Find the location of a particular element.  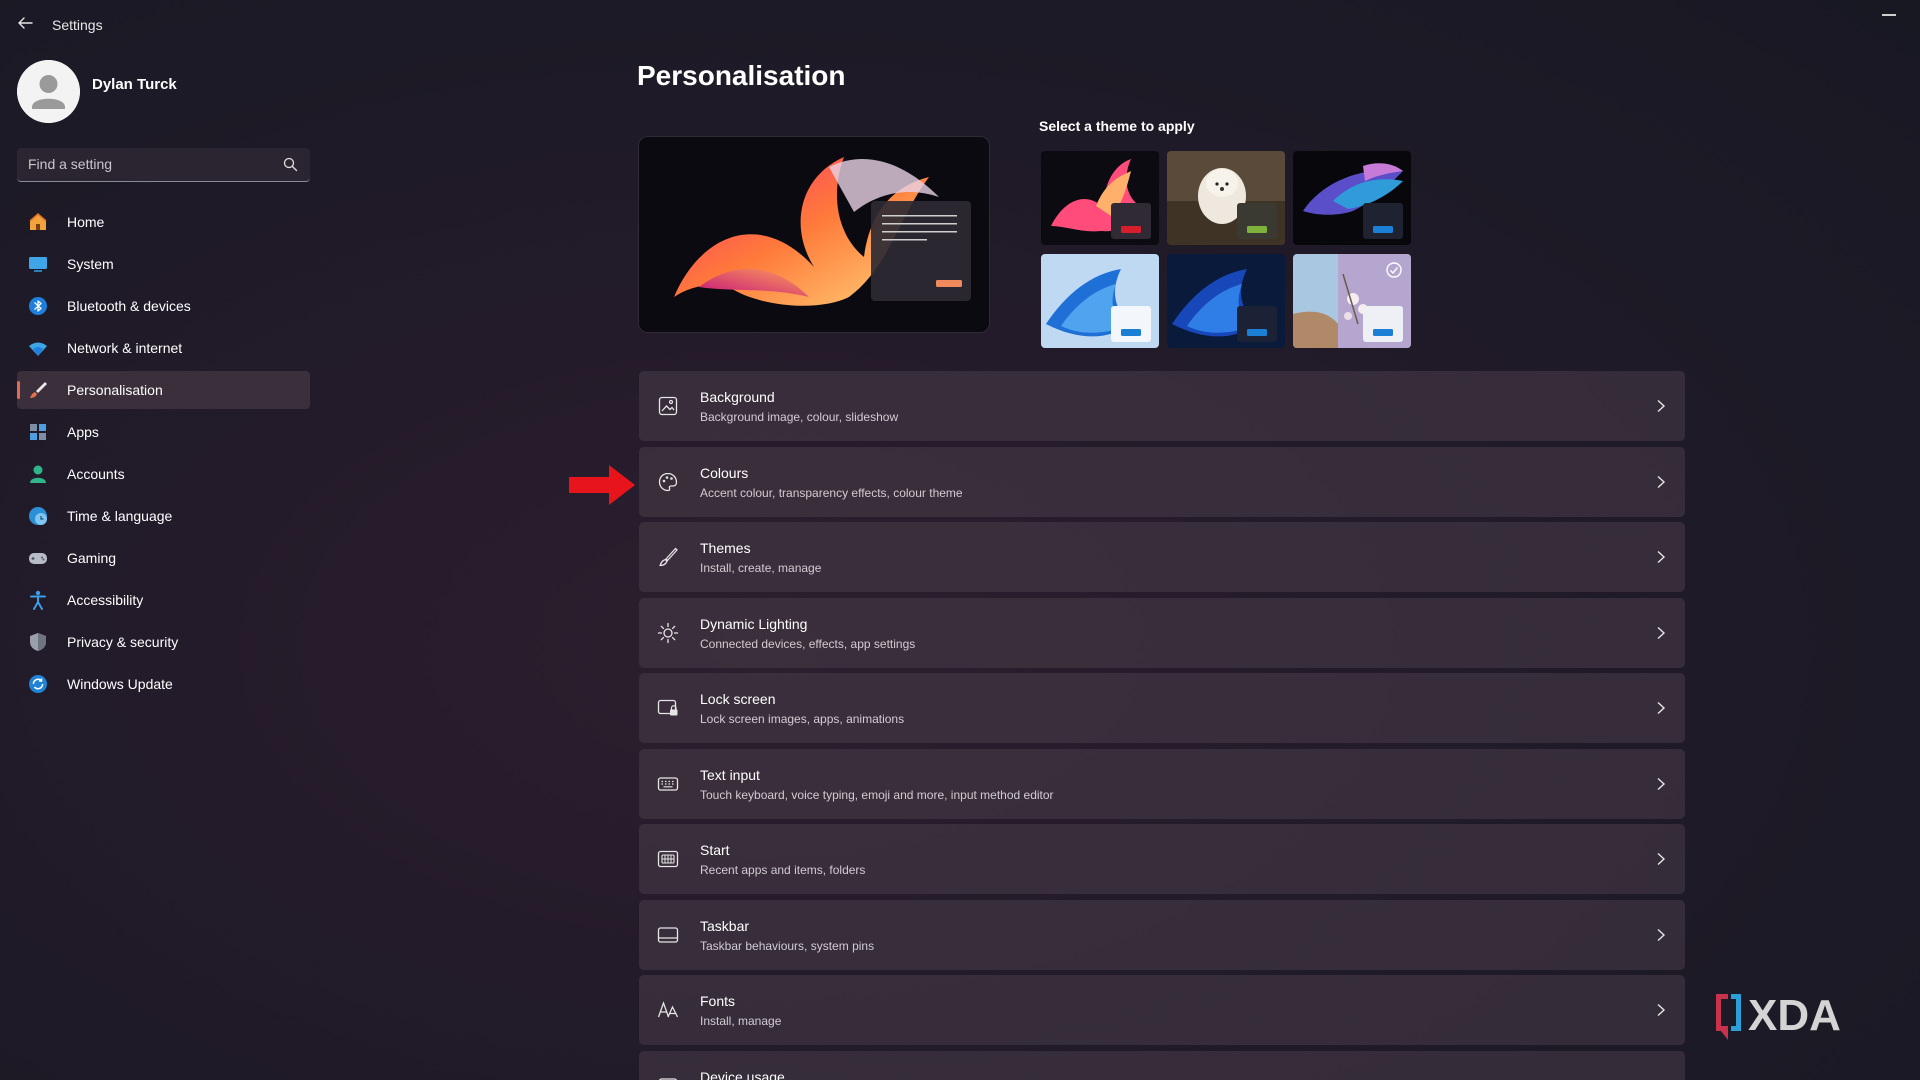

sidebar-item-network: Network & internet is located at coordinates (163, 348).